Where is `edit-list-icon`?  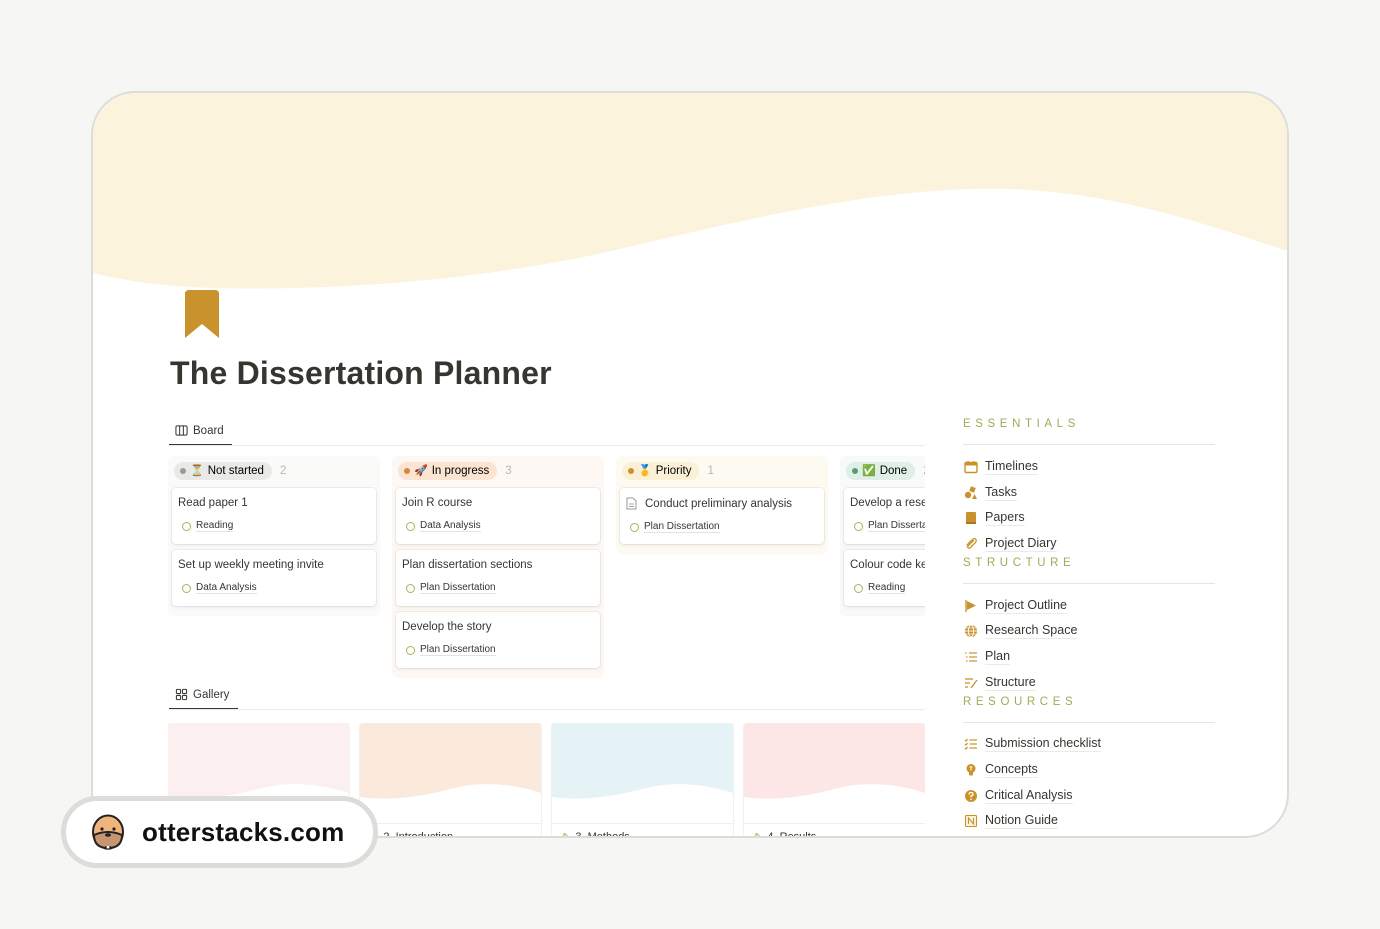
edit-list-icon is located at coordinates (971, 683).